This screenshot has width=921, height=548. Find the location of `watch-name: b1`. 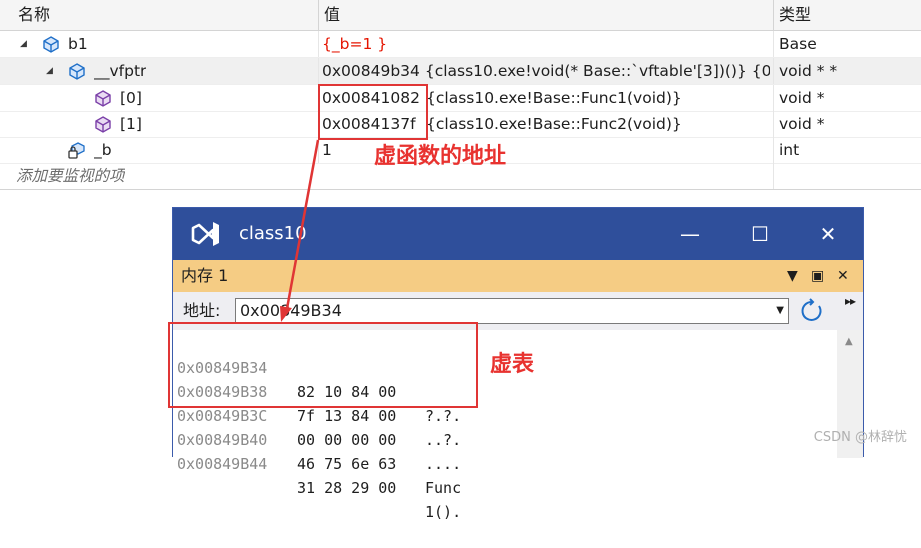

watch-name: b1 is located at coordinates (78, 44).